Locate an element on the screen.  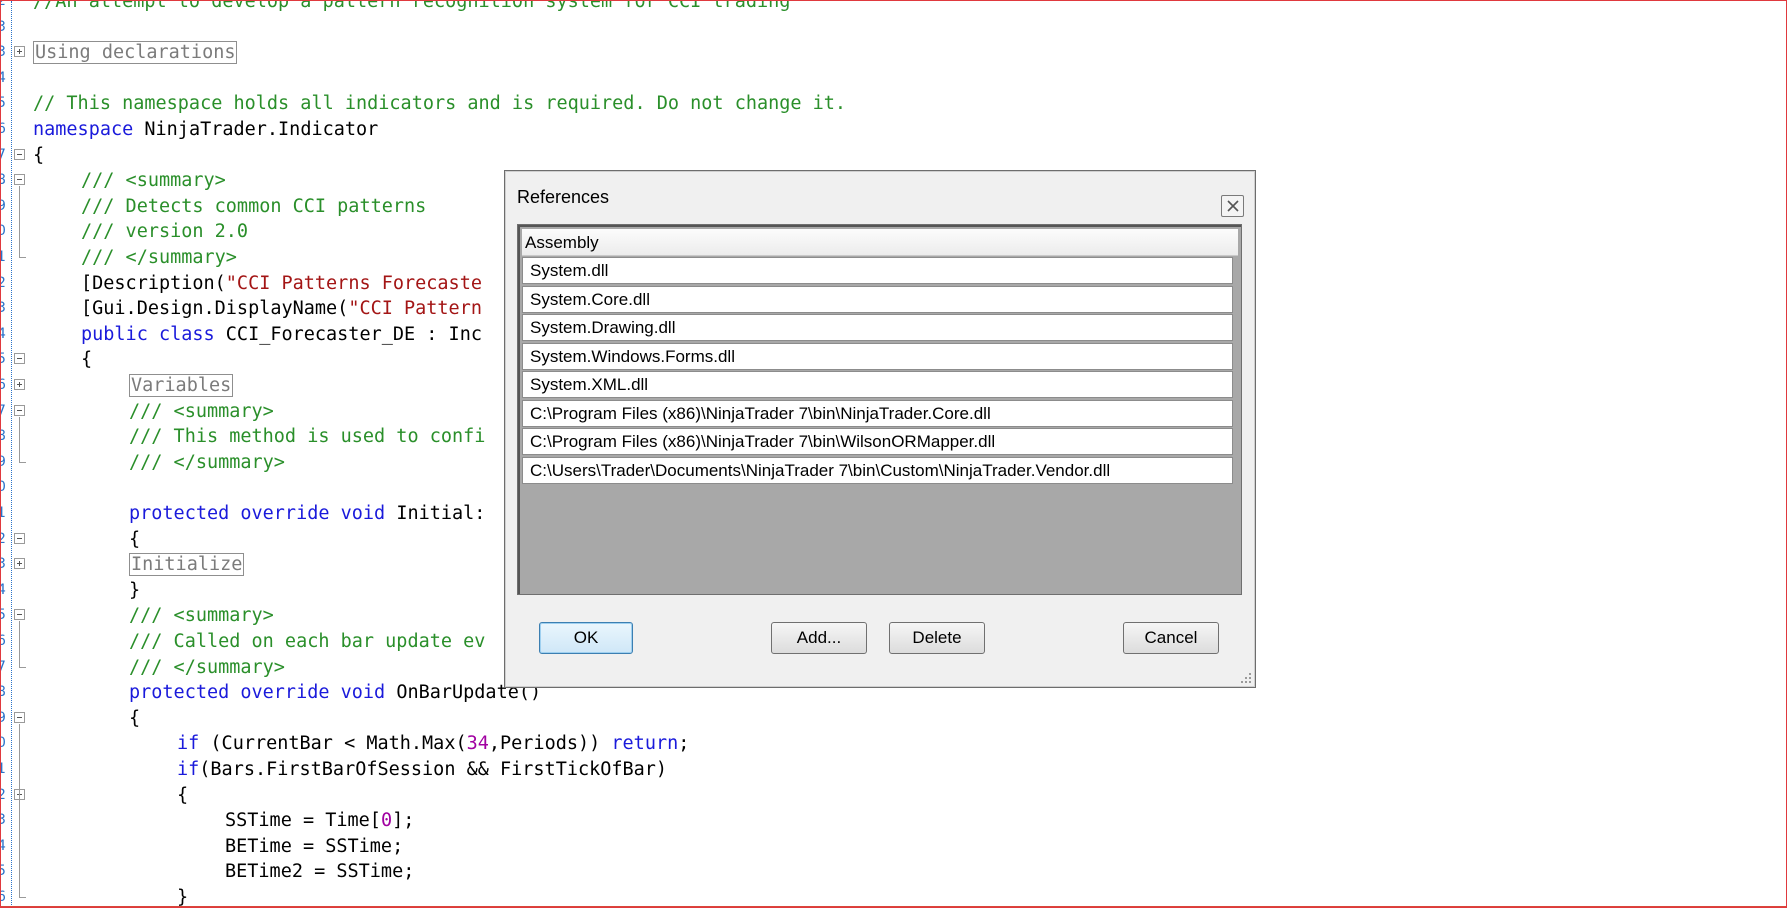
code-token: namespace is located at coordinates (83, 129).